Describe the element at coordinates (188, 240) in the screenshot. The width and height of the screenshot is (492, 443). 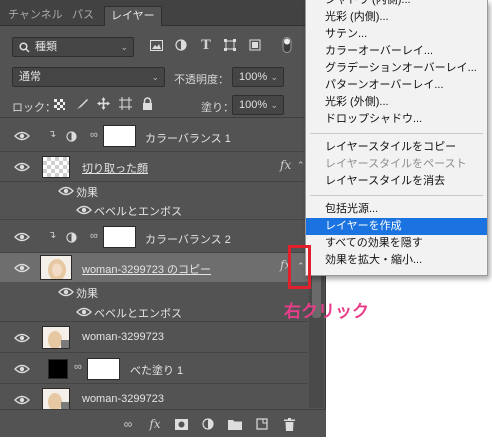
I see `layer-name: カラーバランス 2` at that location.